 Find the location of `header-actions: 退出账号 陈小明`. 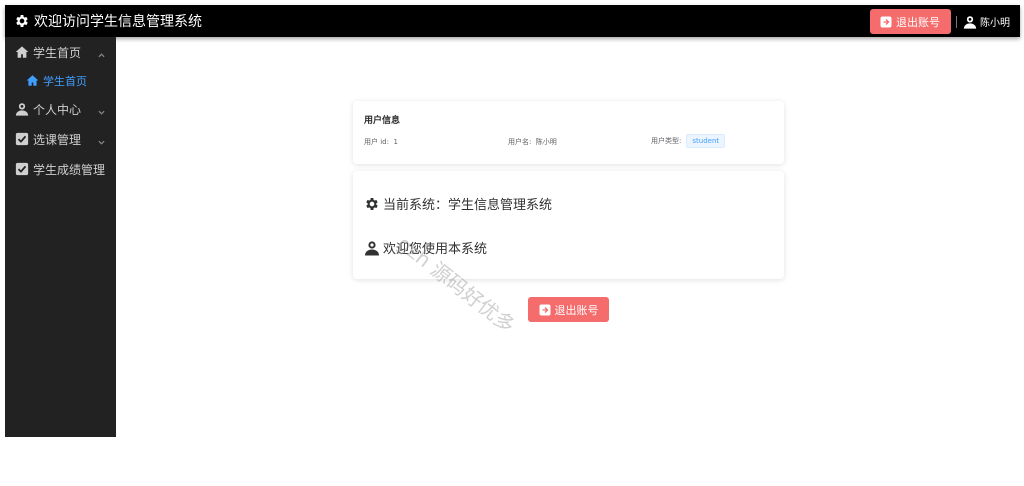

header-actions: 退出账号 陈小明 is located at coordinates (940, 21).